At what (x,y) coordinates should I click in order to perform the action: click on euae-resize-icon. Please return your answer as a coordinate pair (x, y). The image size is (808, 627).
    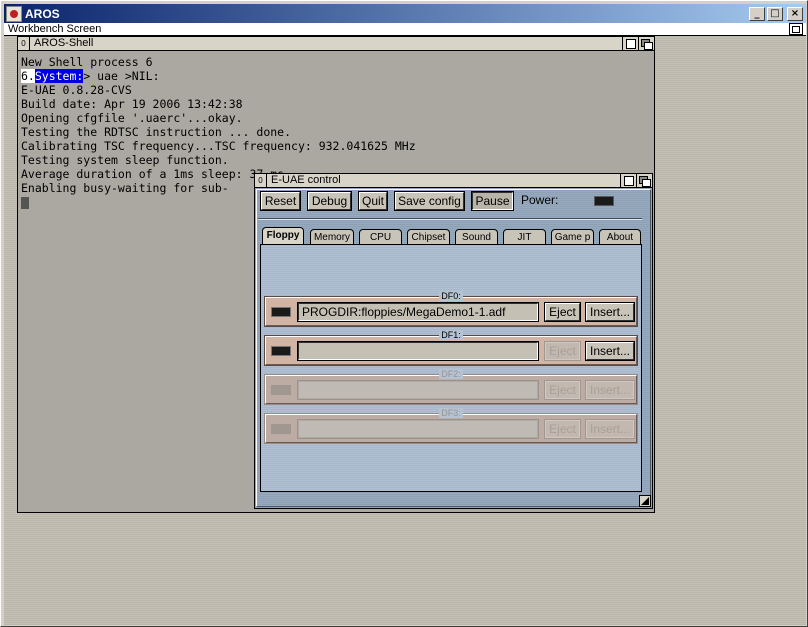
    Looking at the image, I should click on (645, 501).